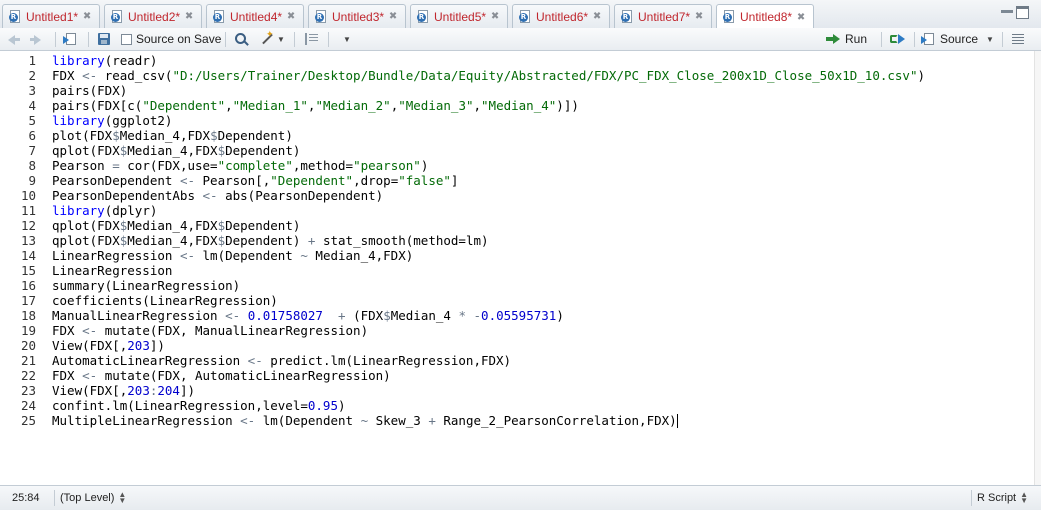 This screenshot has height=510, width=1041. I want to click on find-replace-button, so click(241, 39).